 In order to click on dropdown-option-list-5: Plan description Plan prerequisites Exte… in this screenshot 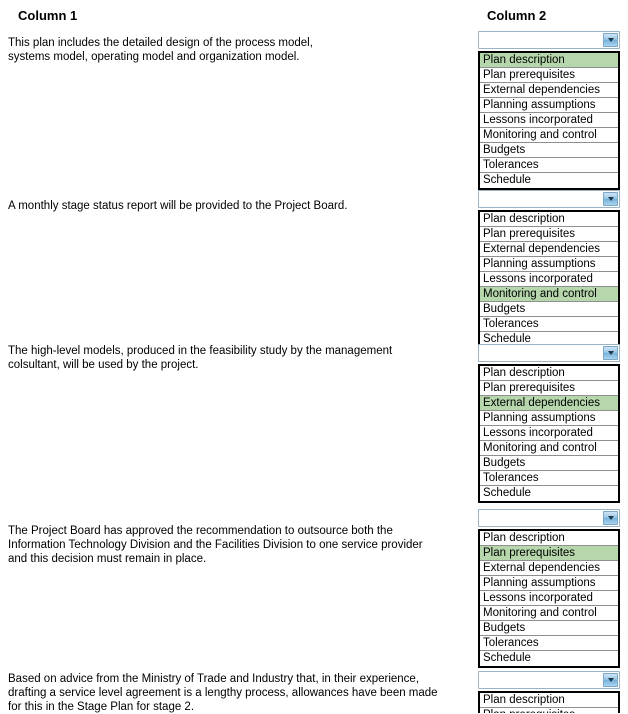, I will do `click(549, 702)`.